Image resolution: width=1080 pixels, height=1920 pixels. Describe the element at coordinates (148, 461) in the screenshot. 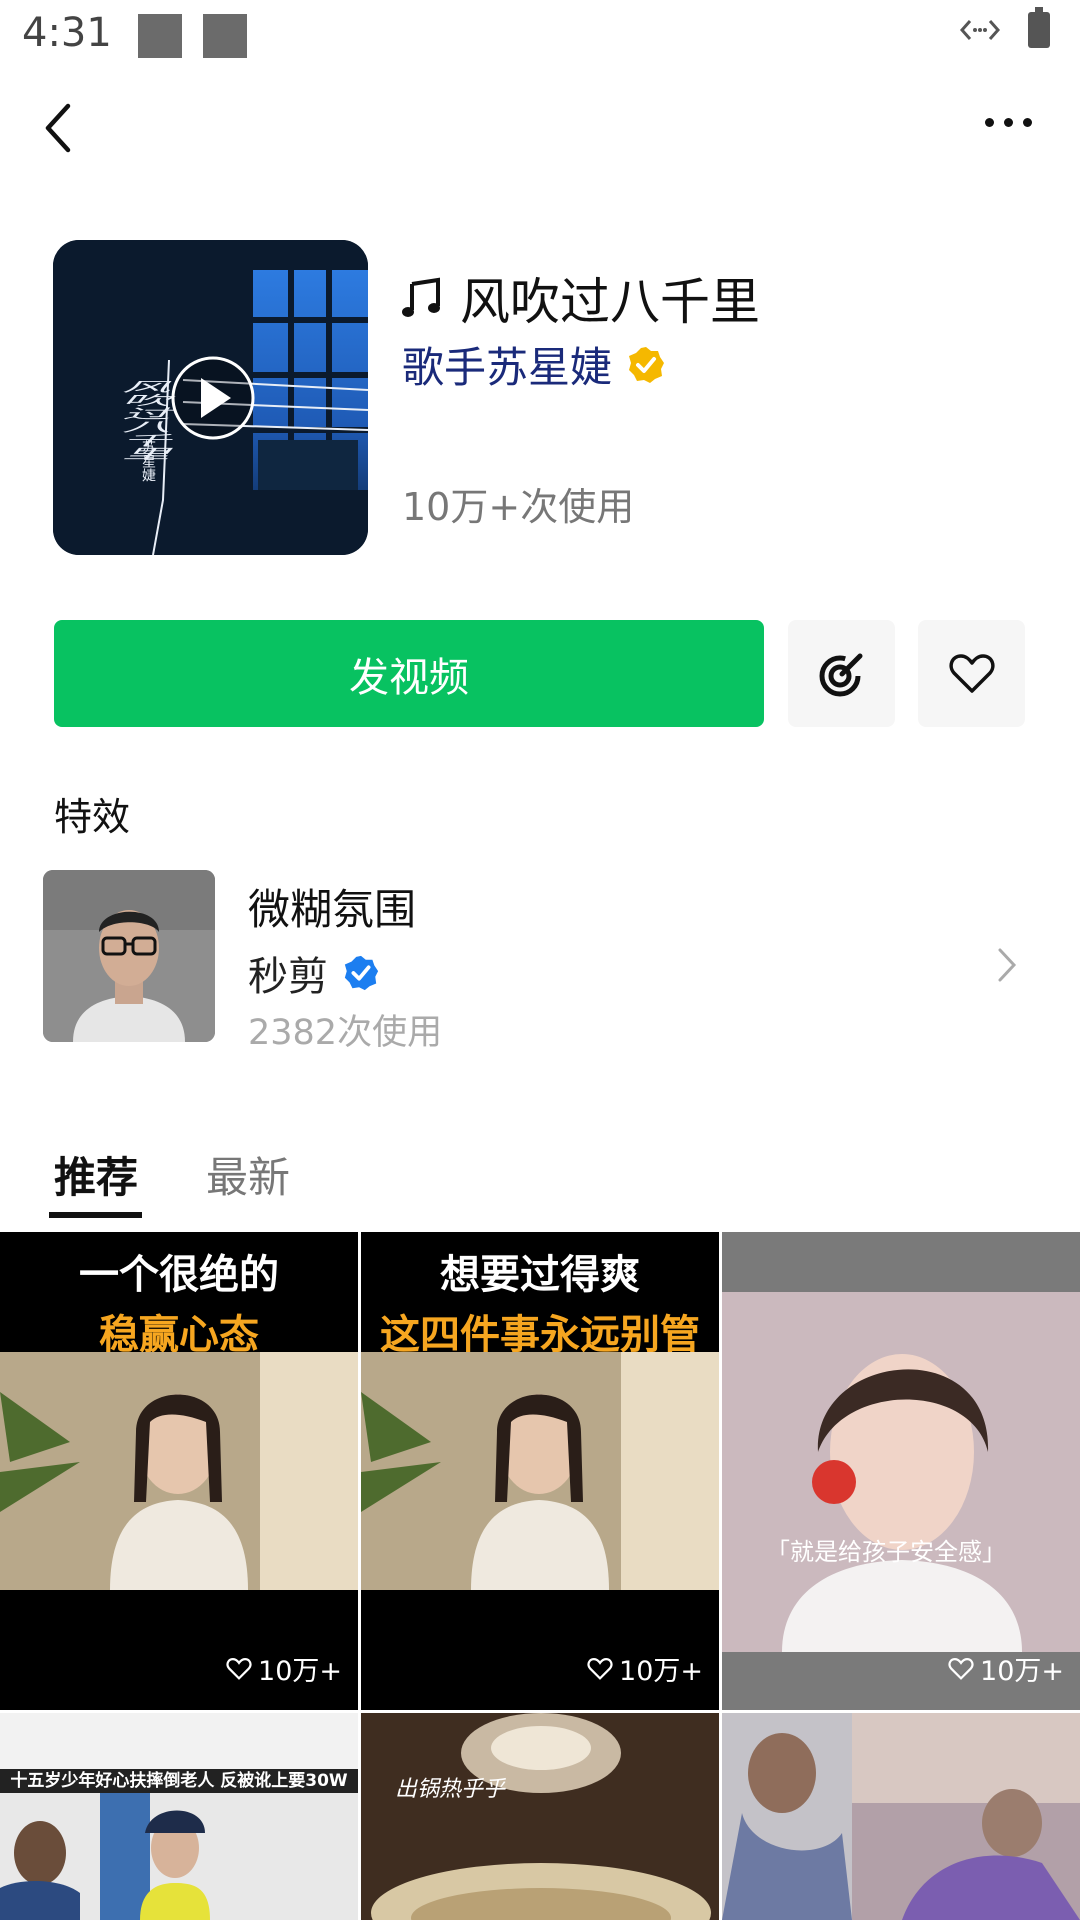

I see `cover-artist-text: 苏星婕` at that location.